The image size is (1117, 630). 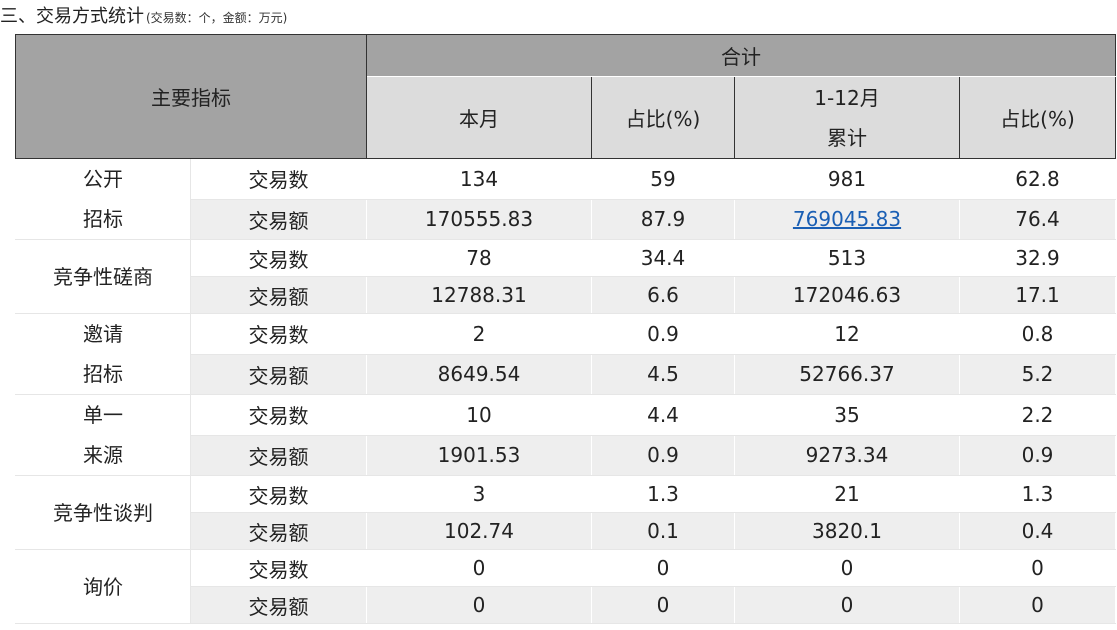 I want to click on header-total: 合计, so click(x=741, y=55).